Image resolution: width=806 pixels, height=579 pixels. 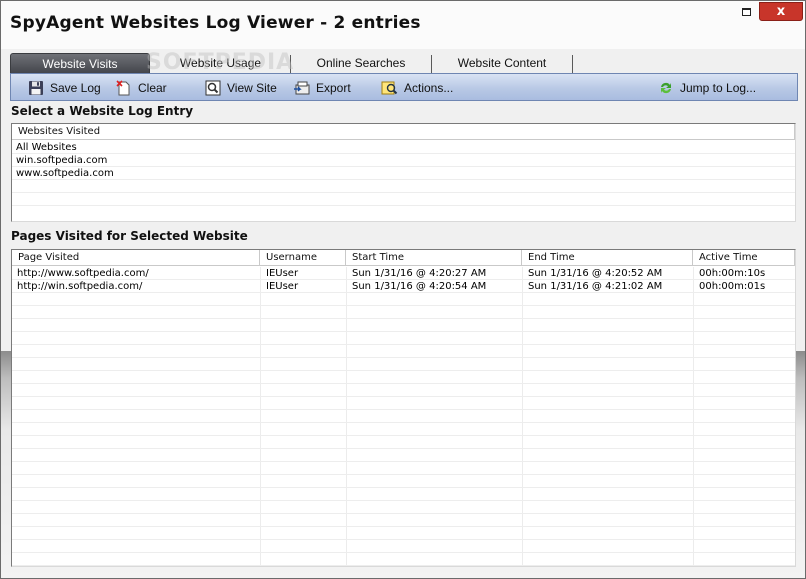 What do you see at coordinates (595, 286) in the screenshot?
I see `end-time-cell: Sun 1/31/16 @ 4:21:02 AM` at bounding box center [595, 286].